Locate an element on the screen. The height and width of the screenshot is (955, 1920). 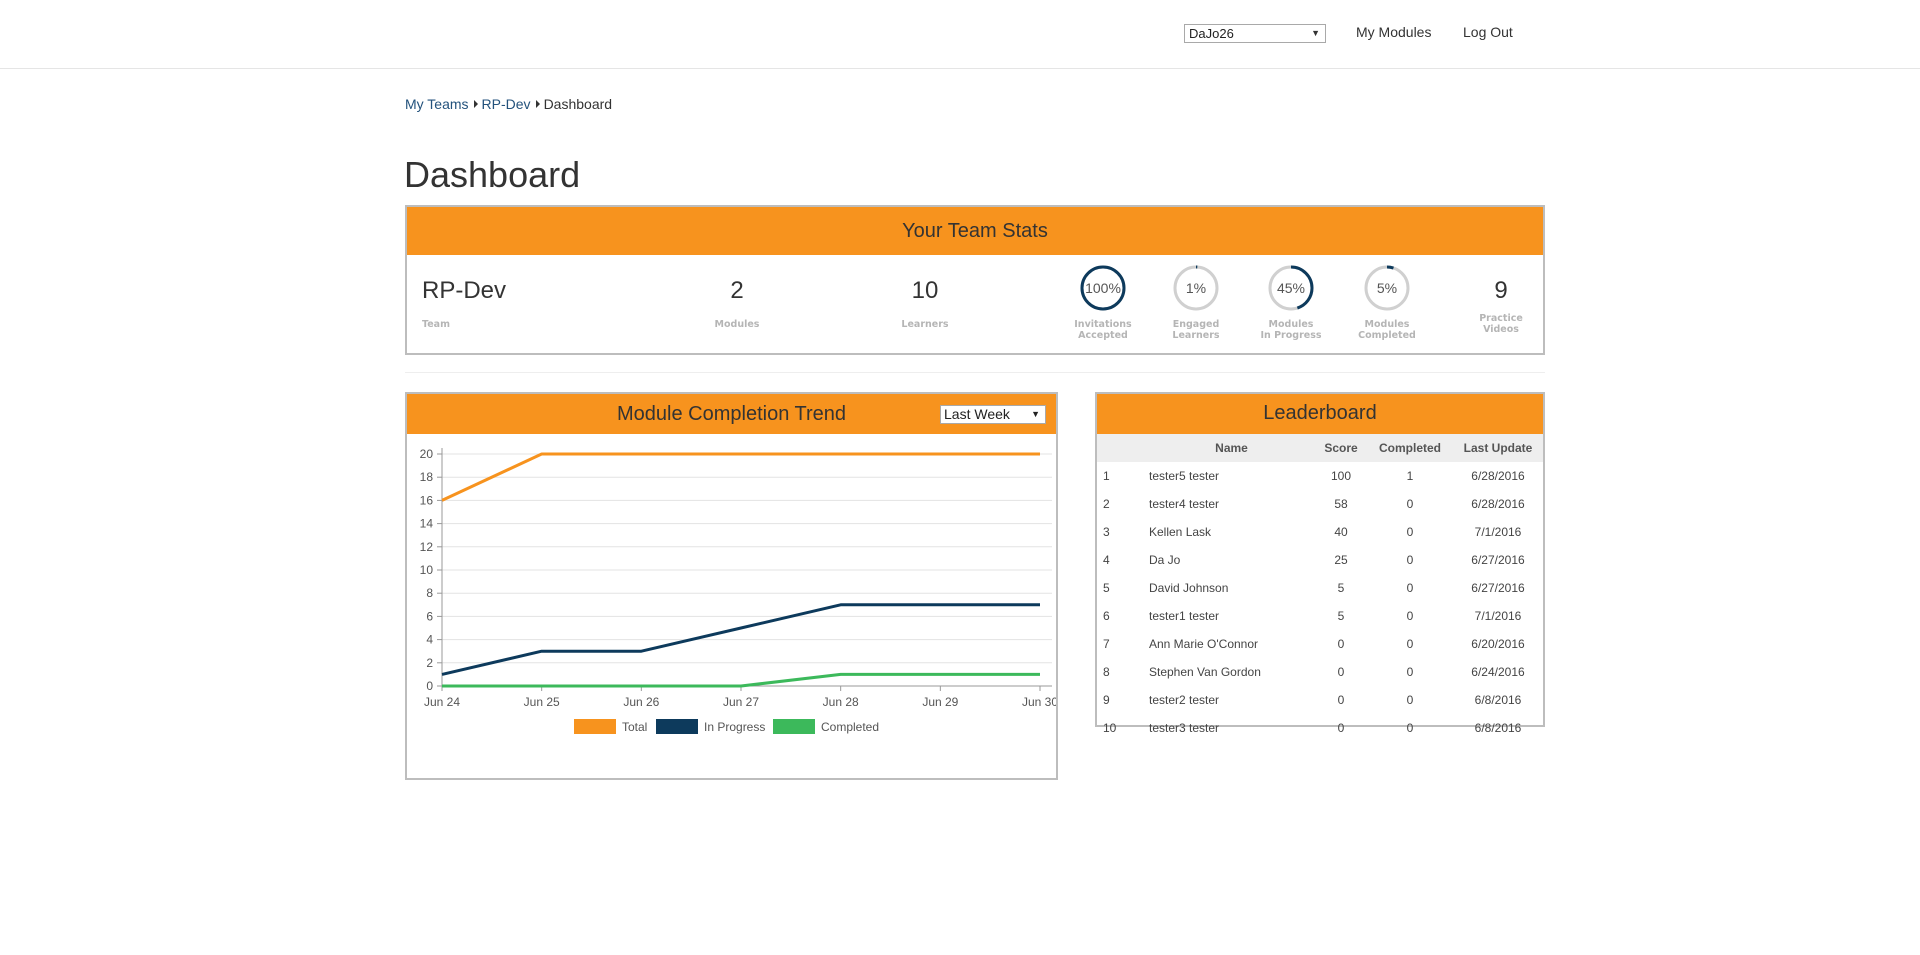
y-tick-label: 8 is located at coordinates (429, 593).